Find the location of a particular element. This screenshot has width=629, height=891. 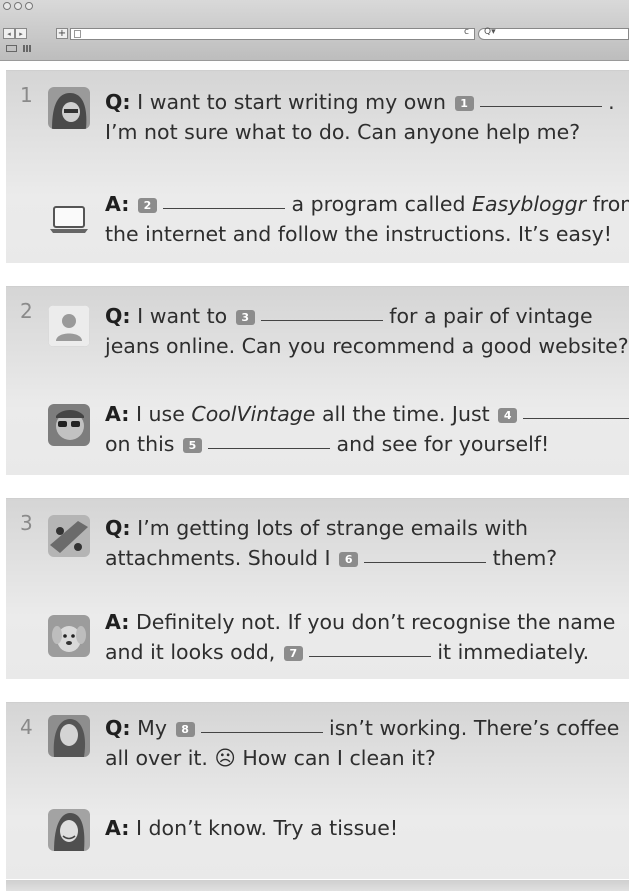

question-line: them? is located at coordinates (525, 558).